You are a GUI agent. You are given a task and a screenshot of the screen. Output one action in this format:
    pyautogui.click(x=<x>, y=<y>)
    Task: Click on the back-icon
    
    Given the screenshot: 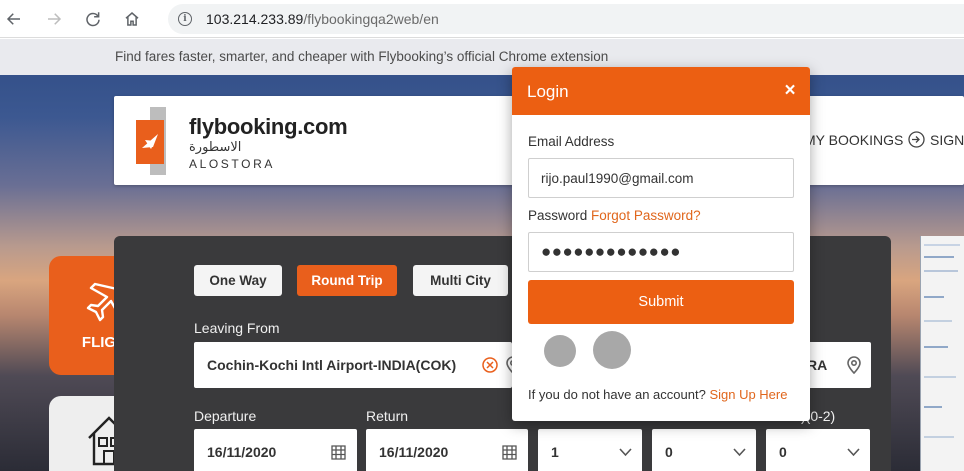 What is the action you would take?
    pyautogui.click(x=14, y=19)
    